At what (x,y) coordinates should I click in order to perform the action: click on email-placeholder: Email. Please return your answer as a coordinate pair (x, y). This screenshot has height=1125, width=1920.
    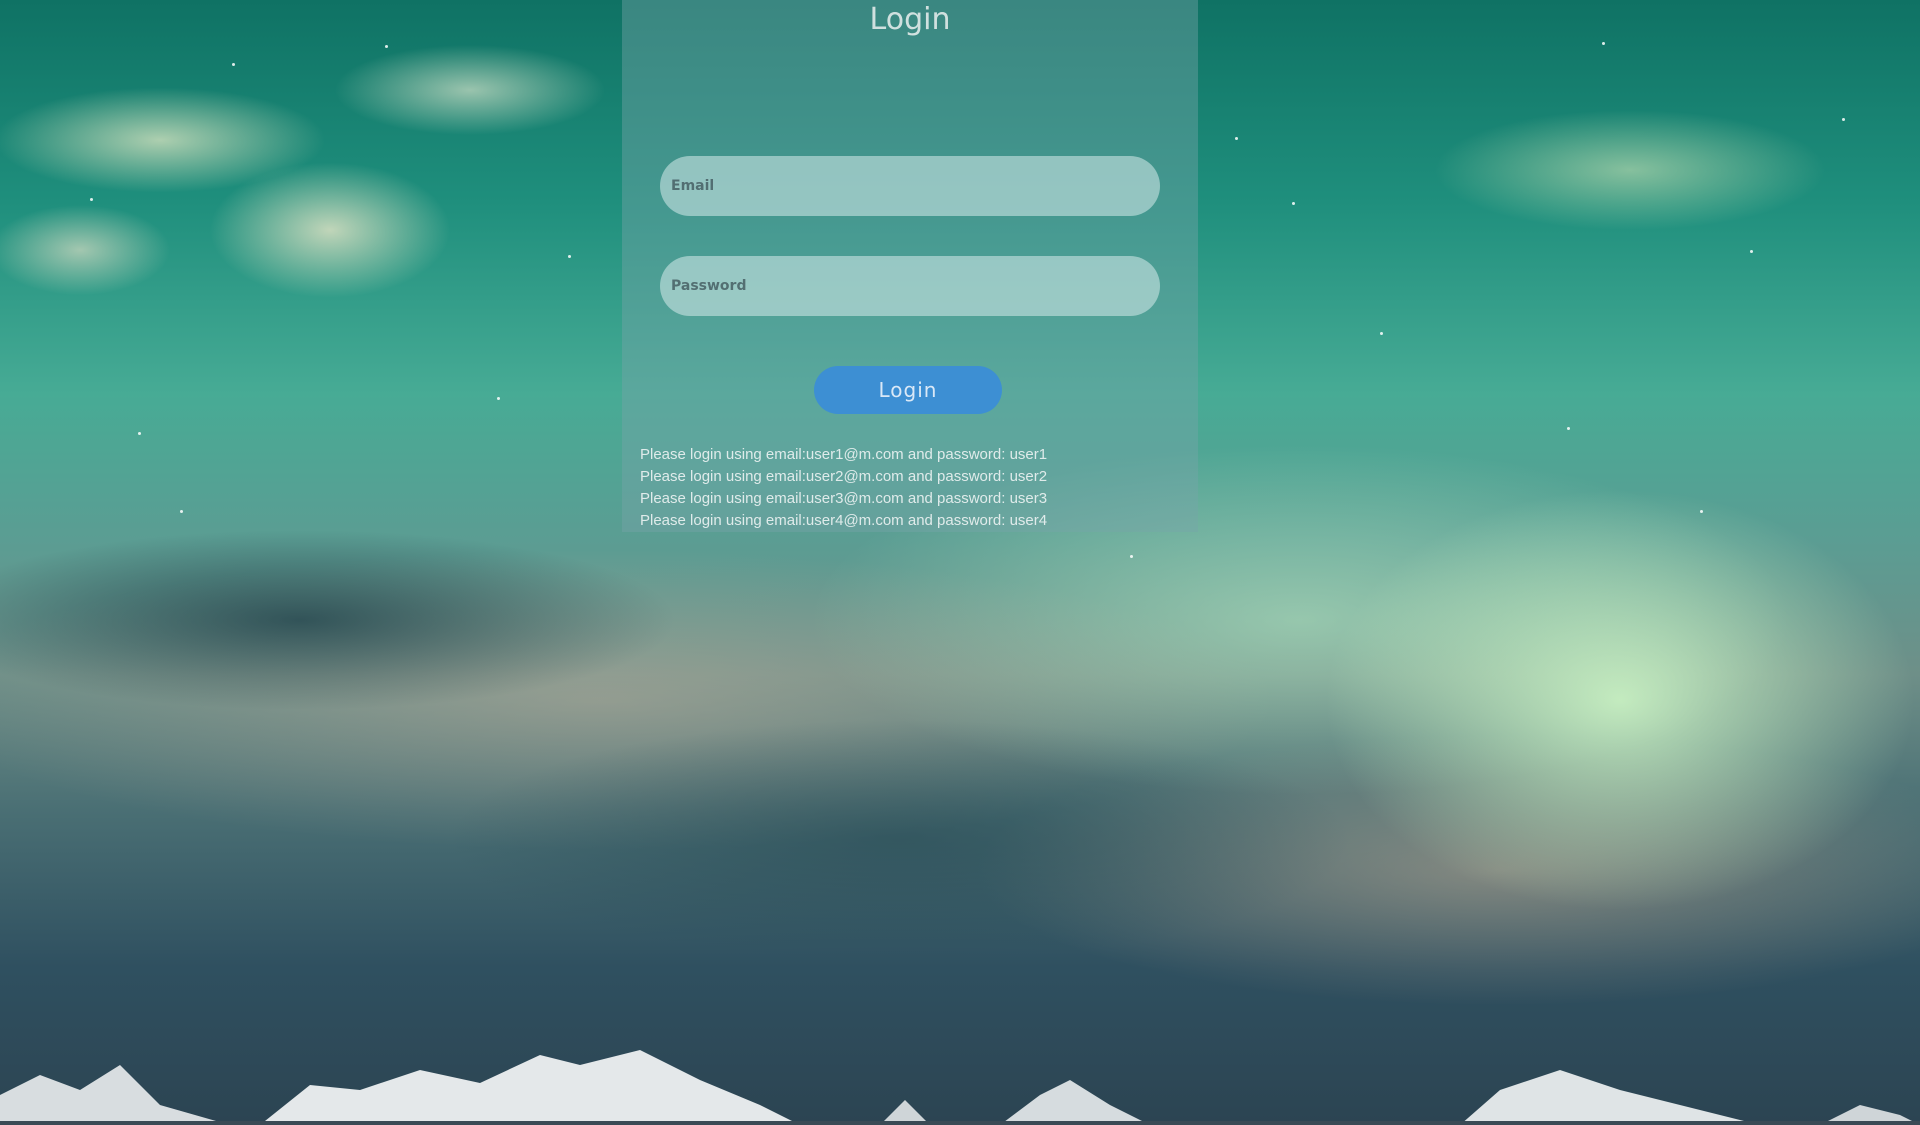
    Looking at the image, I should click on (693, 186).